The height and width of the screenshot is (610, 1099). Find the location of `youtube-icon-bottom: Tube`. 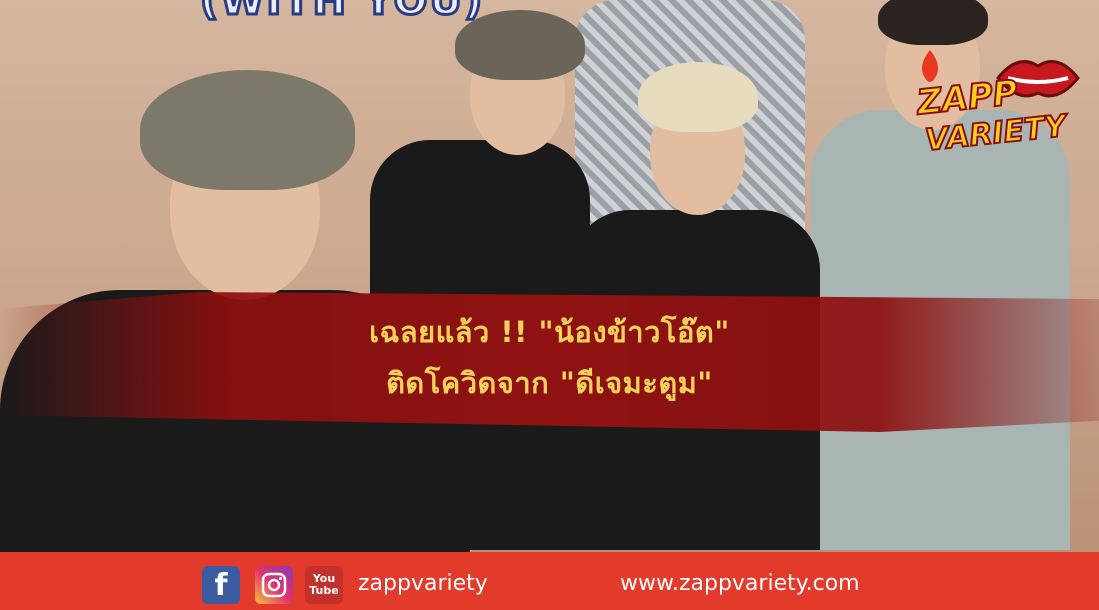

youtube-icon-bottom: Tube is located at coordinates (324, 590).